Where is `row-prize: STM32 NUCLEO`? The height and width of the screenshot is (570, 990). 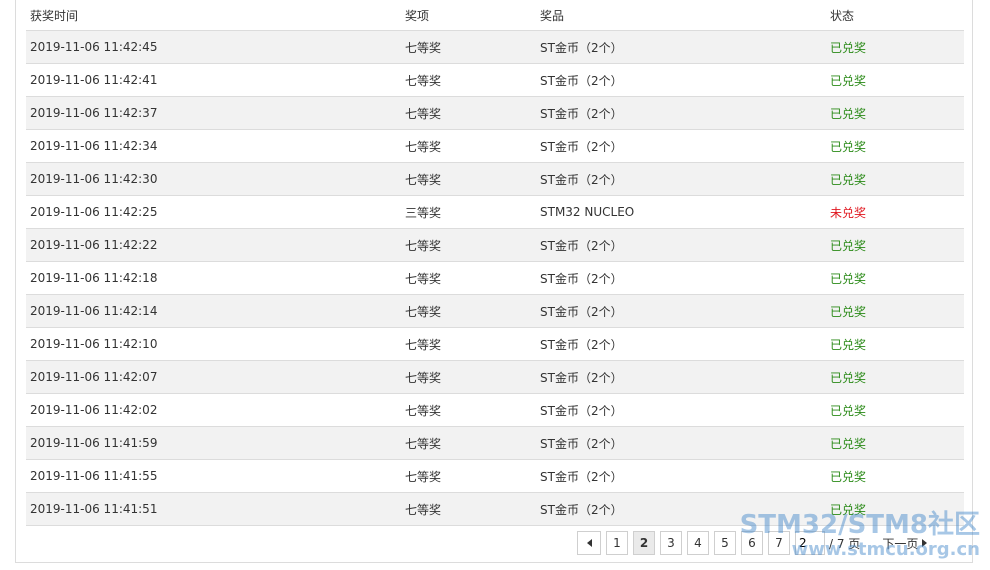 row-prize: STM32 NUCLEO is located at coordinates (587, 212).